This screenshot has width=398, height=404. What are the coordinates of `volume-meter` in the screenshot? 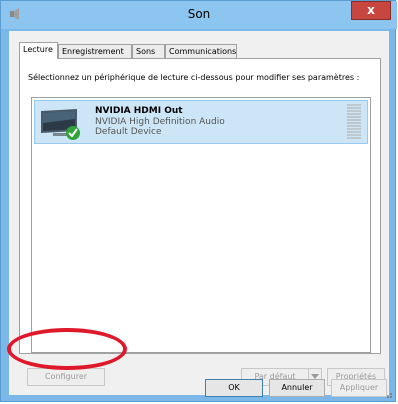 It's located at (354, 122).